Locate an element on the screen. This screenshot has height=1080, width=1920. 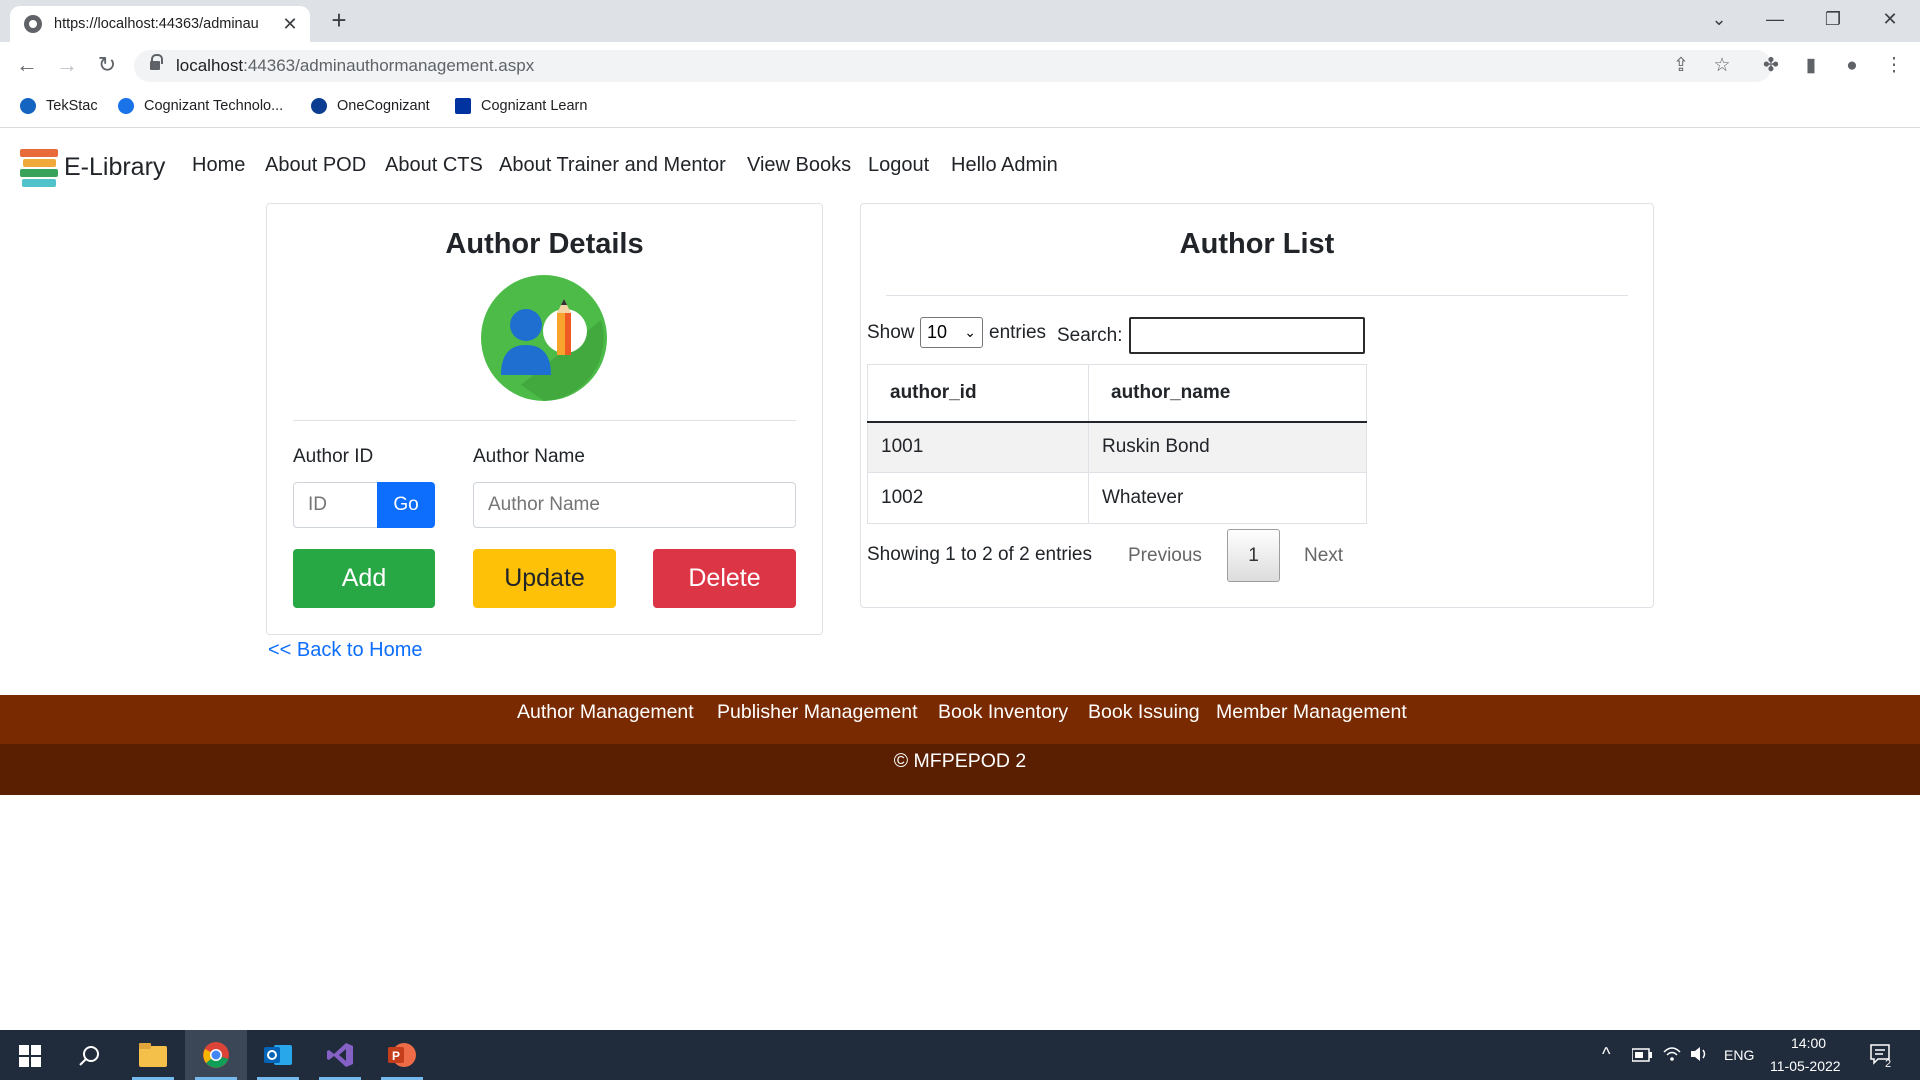
delete-button: Delete is located at coordinates (724, 578).